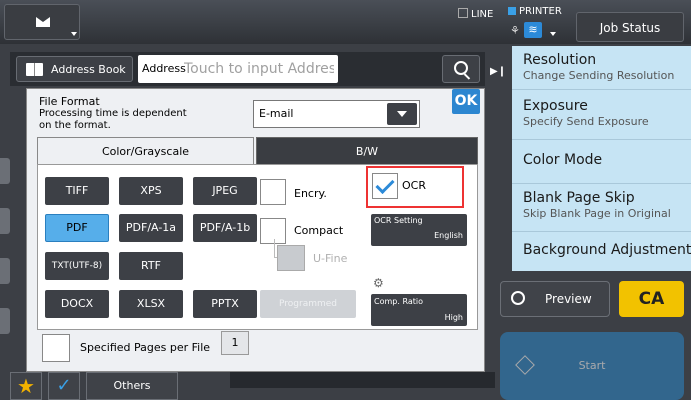  I want to click on comp-ratio-value: High, so click(453, 317).